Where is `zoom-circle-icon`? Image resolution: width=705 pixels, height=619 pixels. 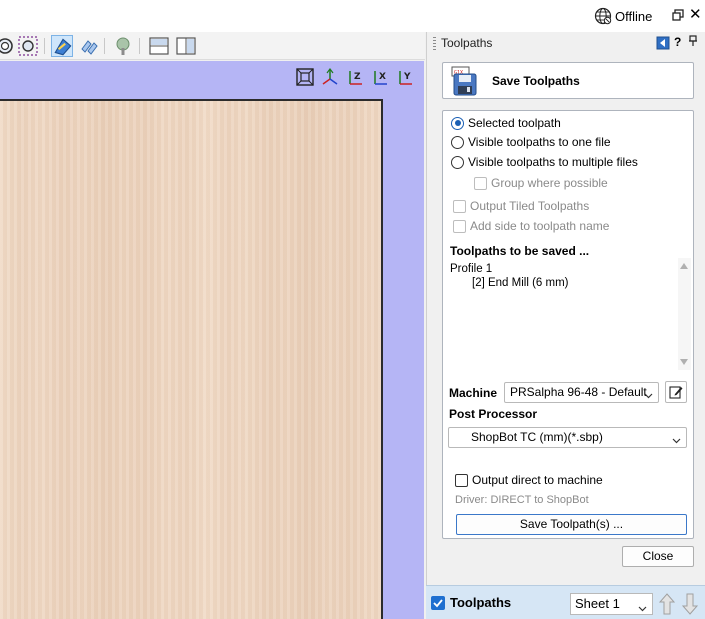 zoom-circle-icon is located at coordinates (8, 46).